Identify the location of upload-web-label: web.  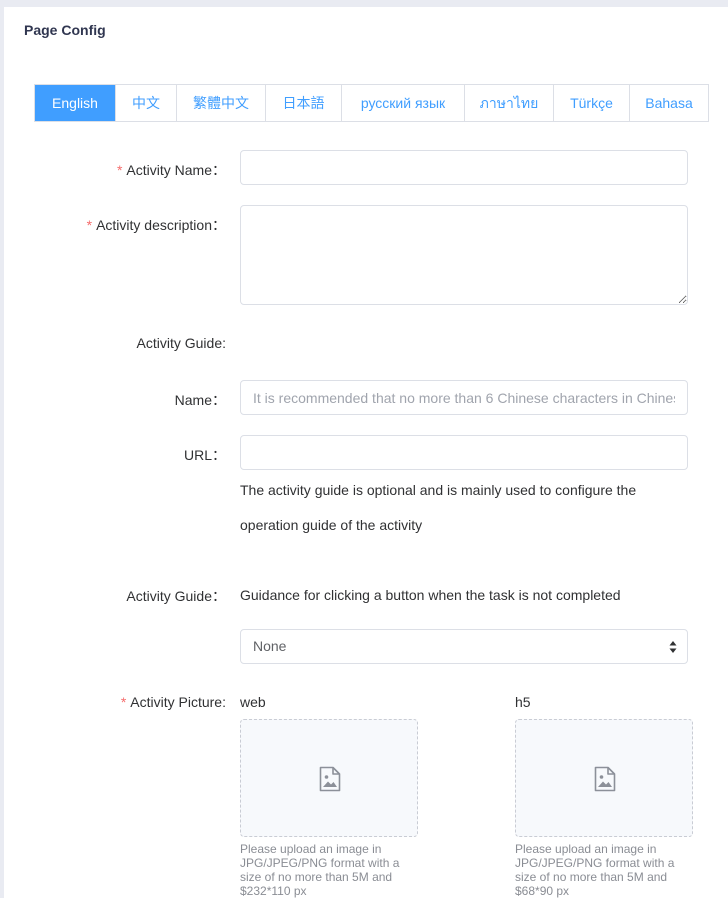
(253, 702).